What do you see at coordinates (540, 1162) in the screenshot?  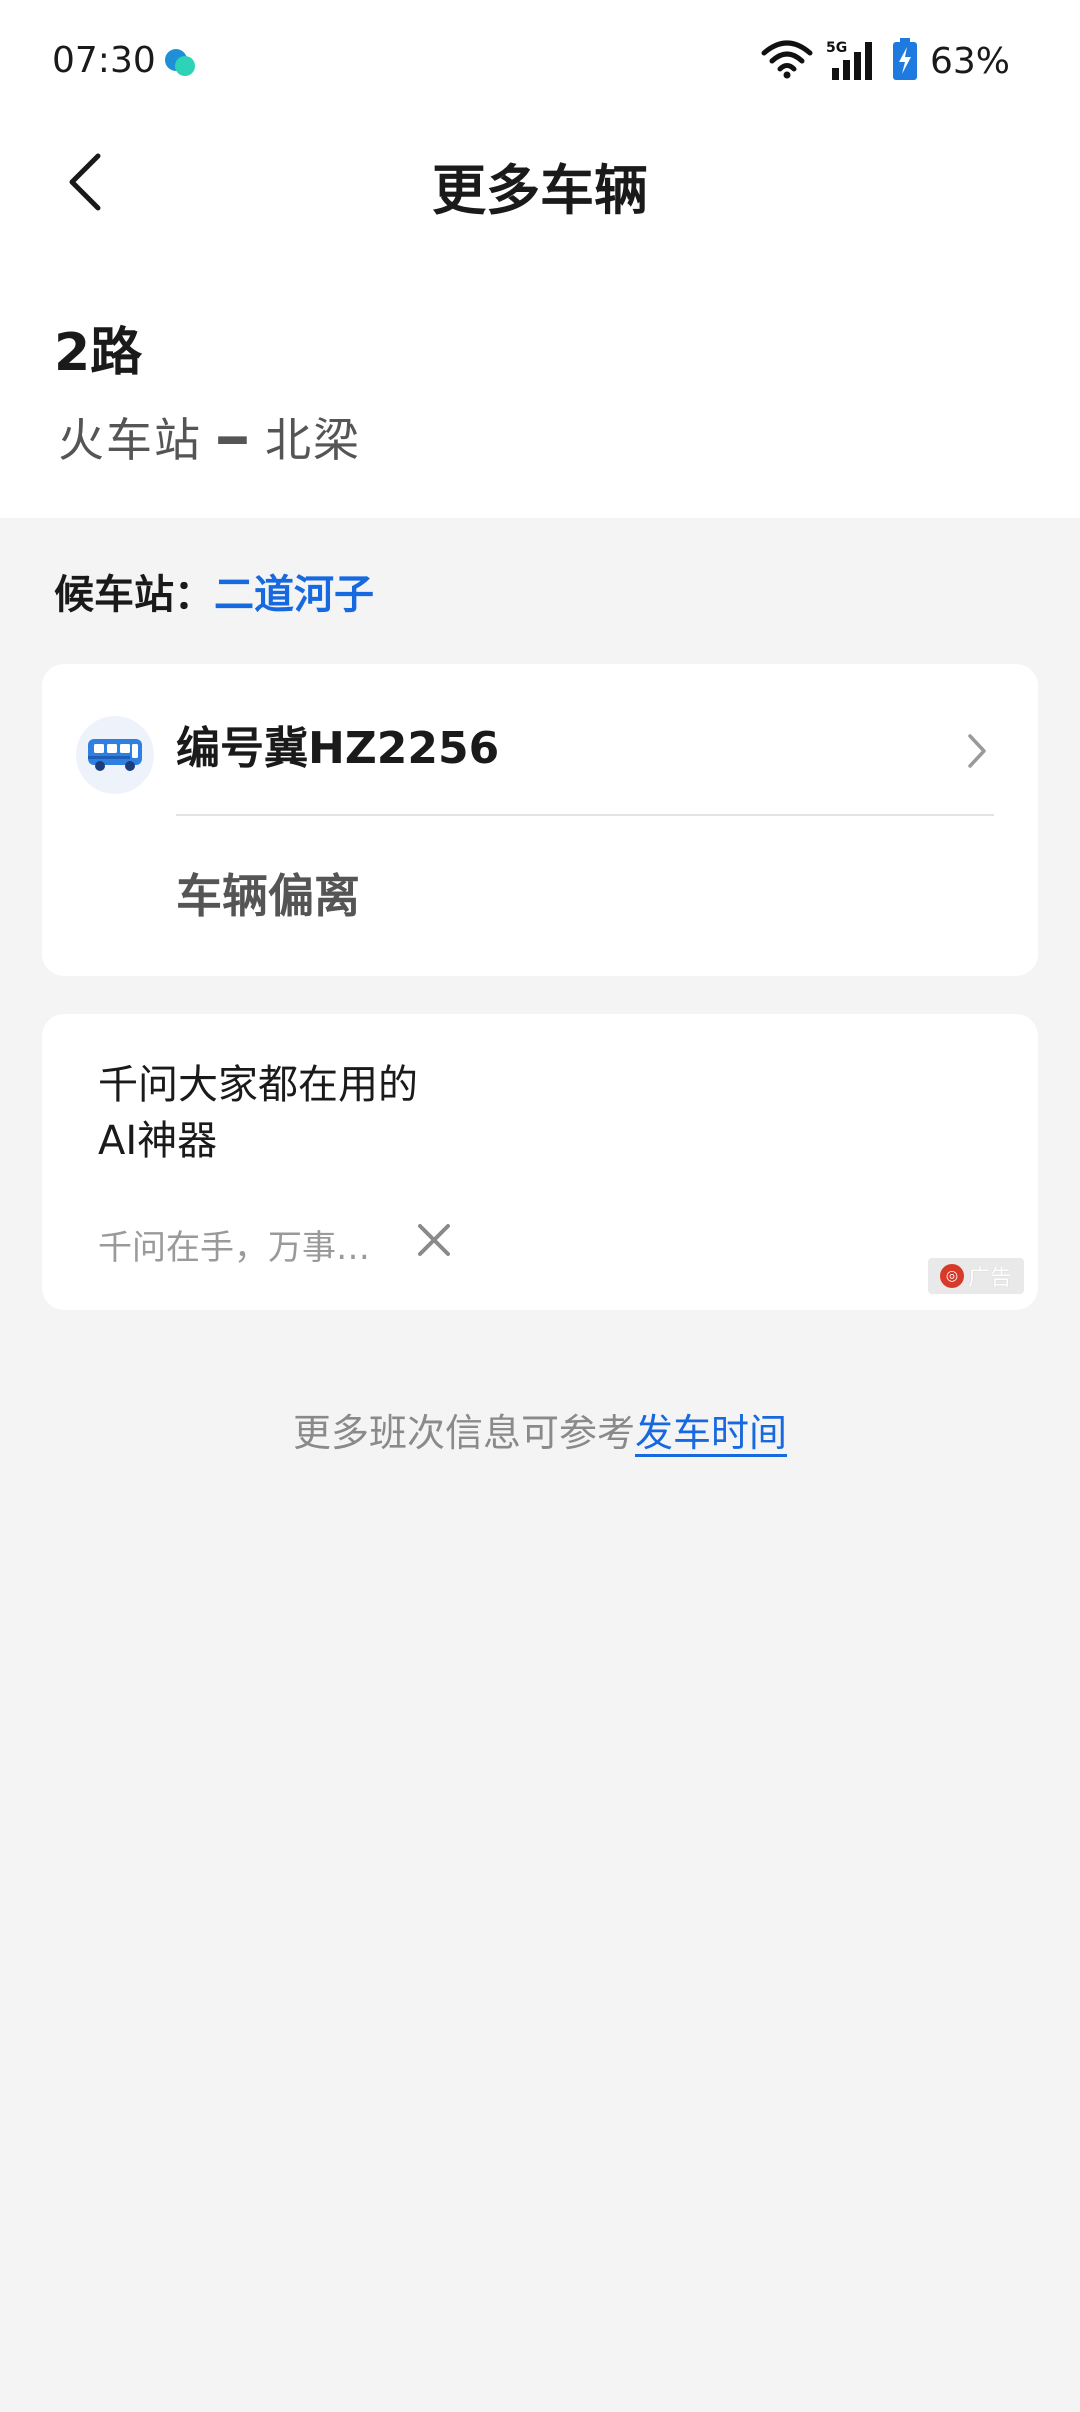 I see `ad-card: 千问大家都在用的 AI神器 千问在手，万事… ◎ 广告` at bounding box center [540, 1162].